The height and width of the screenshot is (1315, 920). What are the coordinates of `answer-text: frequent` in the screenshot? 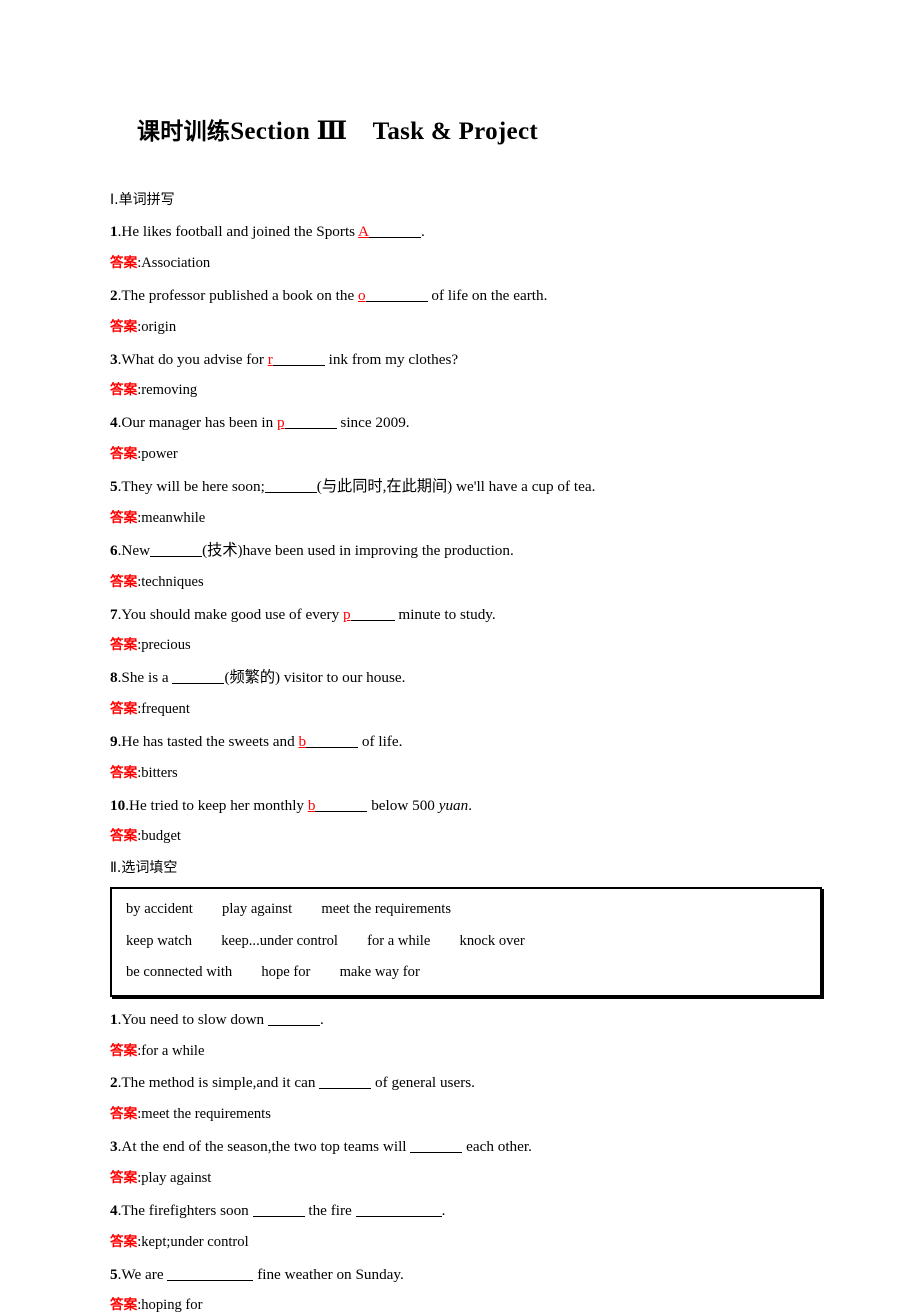 It's located at (165, 709).